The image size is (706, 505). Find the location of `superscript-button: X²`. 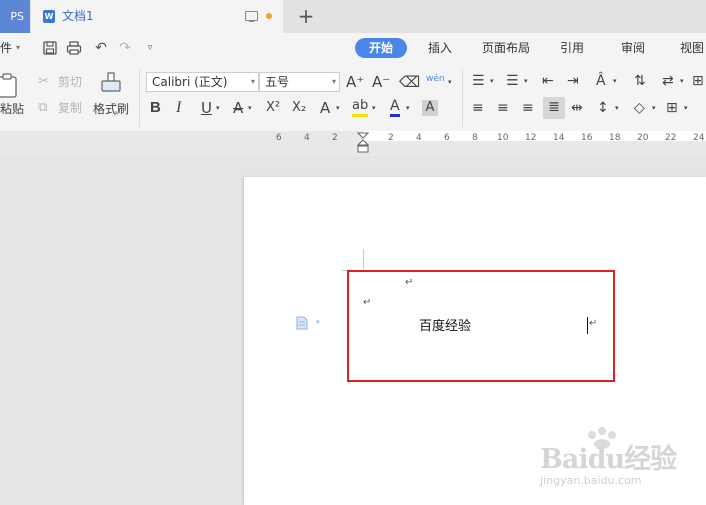

superscript-button: X² is located at coordinates (273, 108).